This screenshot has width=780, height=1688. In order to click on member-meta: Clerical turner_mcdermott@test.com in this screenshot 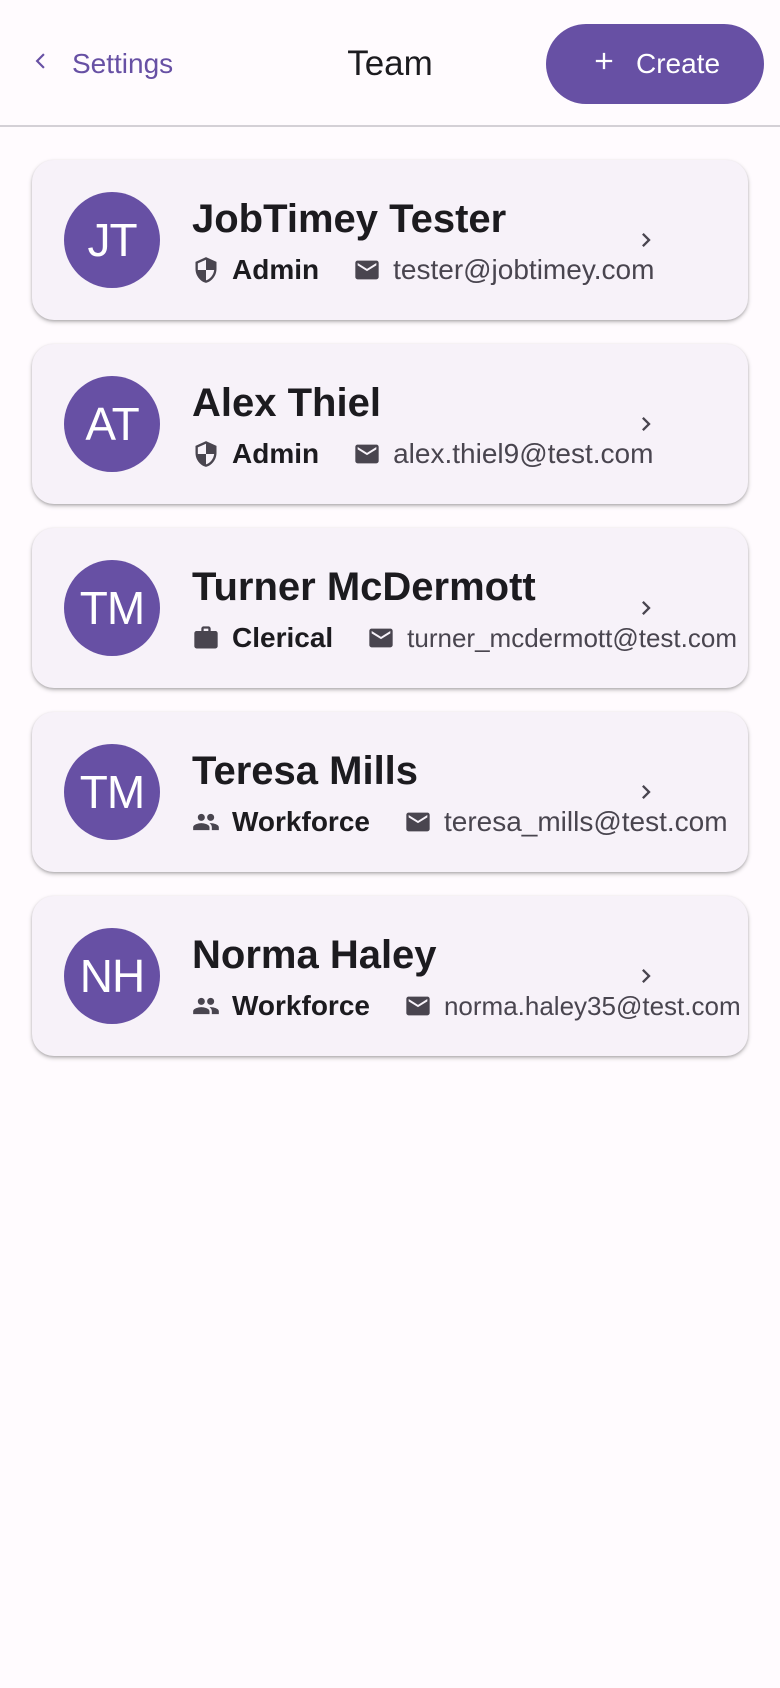, I will do `click(464, 638)`.